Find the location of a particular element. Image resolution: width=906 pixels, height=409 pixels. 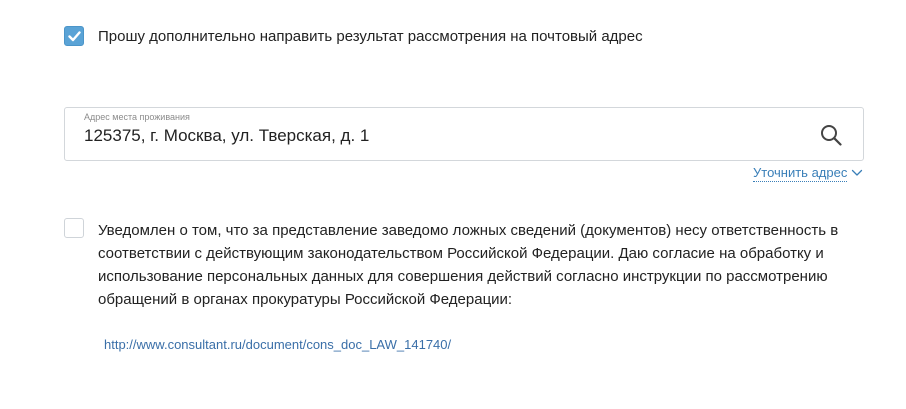

chevron-down-icon is located at coordinates (857, 173).